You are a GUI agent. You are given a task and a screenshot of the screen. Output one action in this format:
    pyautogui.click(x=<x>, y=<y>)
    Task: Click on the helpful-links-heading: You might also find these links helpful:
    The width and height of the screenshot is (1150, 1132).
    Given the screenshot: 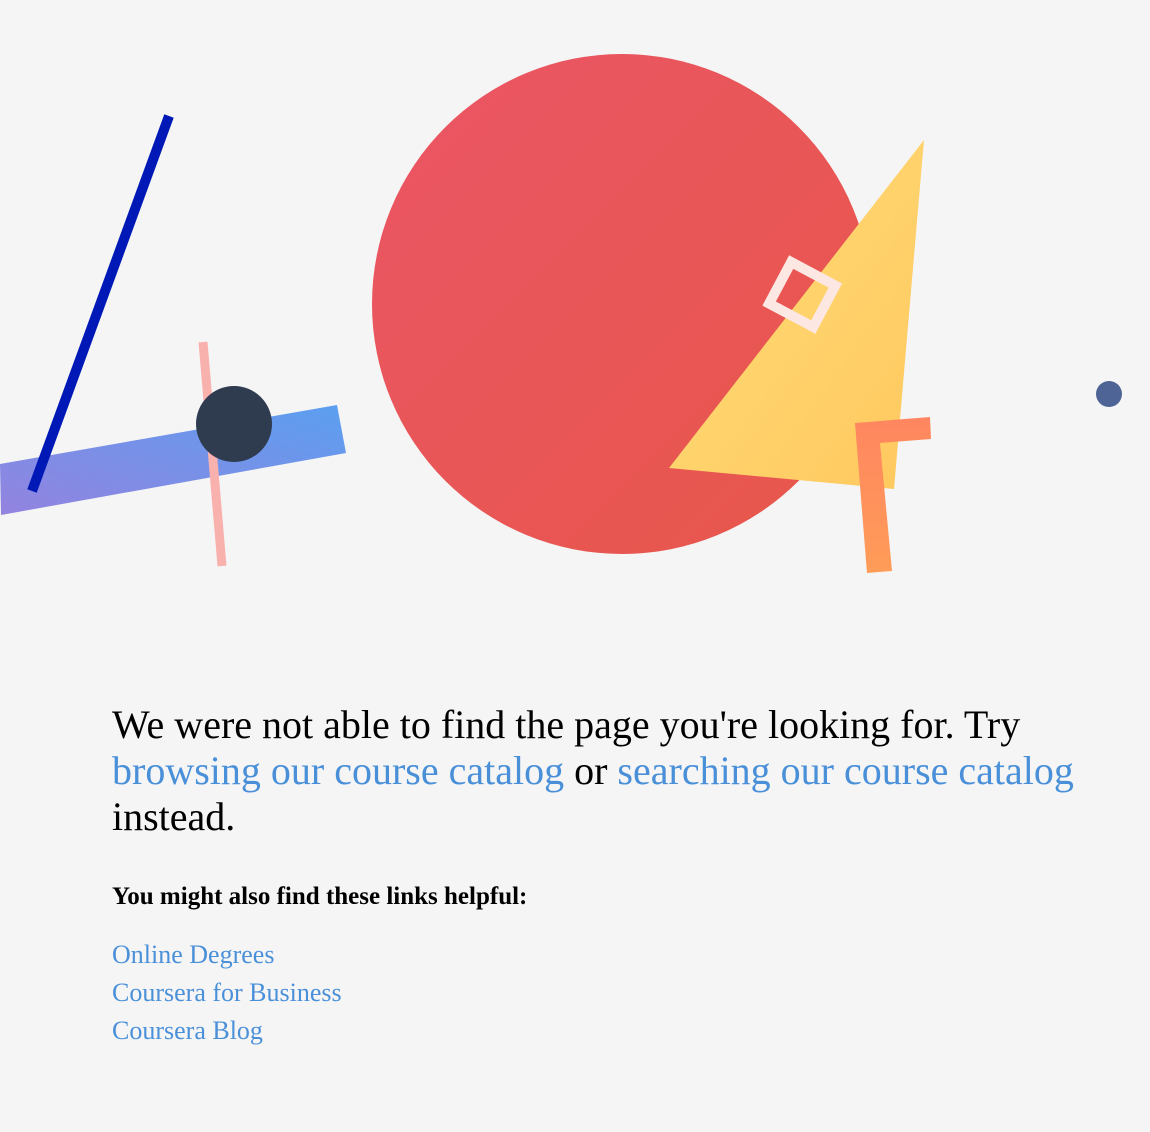 What is the action you would take?
    pyautogui.click(x=320, y=896)
    